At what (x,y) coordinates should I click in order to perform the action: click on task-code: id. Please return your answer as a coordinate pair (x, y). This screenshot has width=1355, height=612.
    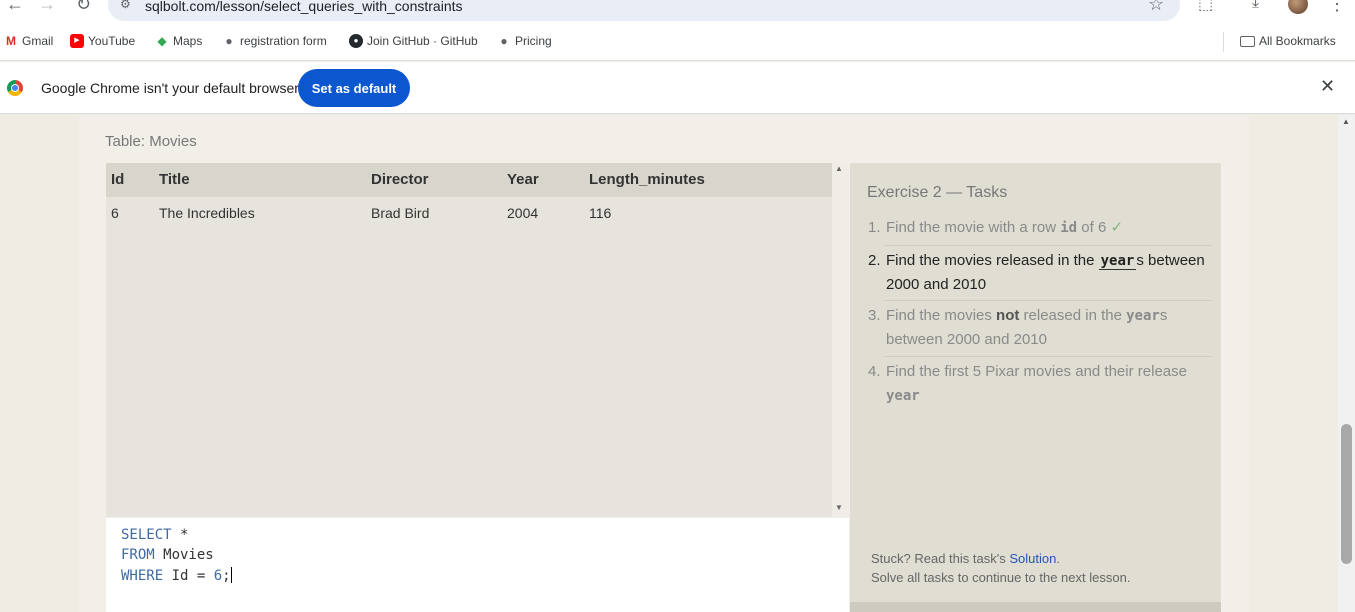
    Looking at the image, I should click on (1069, 228).